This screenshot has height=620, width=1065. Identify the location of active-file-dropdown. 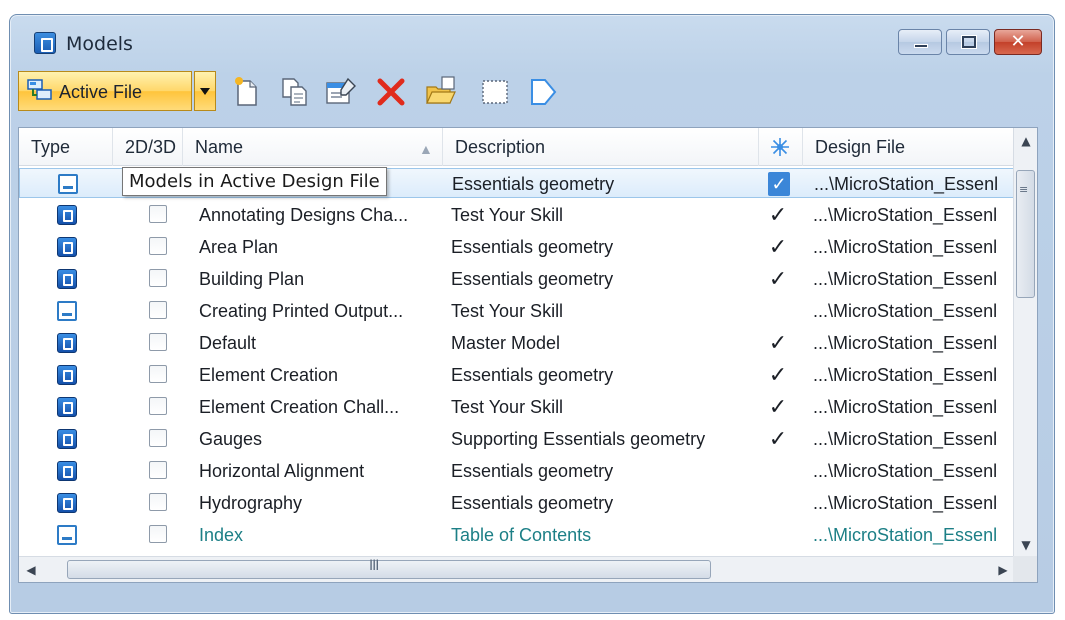
(205, 91).